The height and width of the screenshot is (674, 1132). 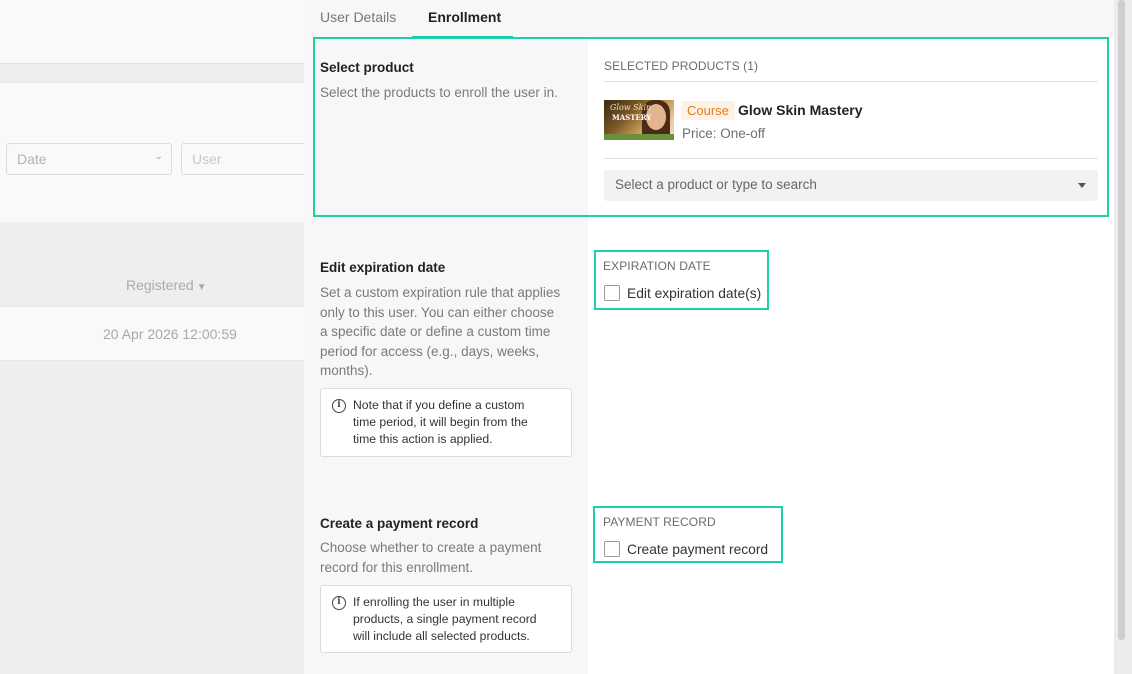 What do you see at coordinates (632, 117) in the screenshot?
I see `thumbnail-text-line2: MASTERY` at bounding box center [632, 117].